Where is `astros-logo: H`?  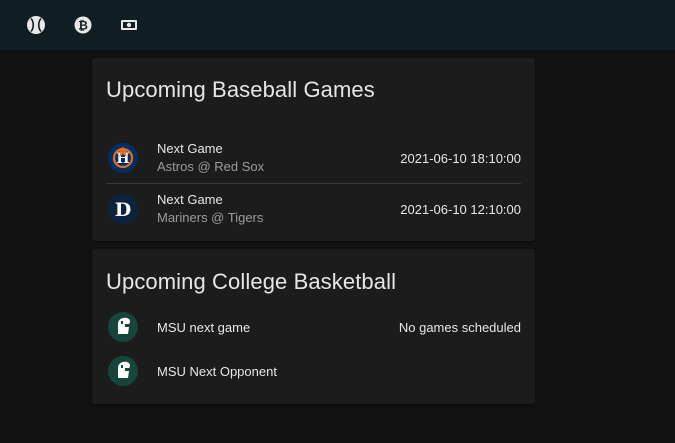 astros-logo: H is located at coordinates (123, 158).